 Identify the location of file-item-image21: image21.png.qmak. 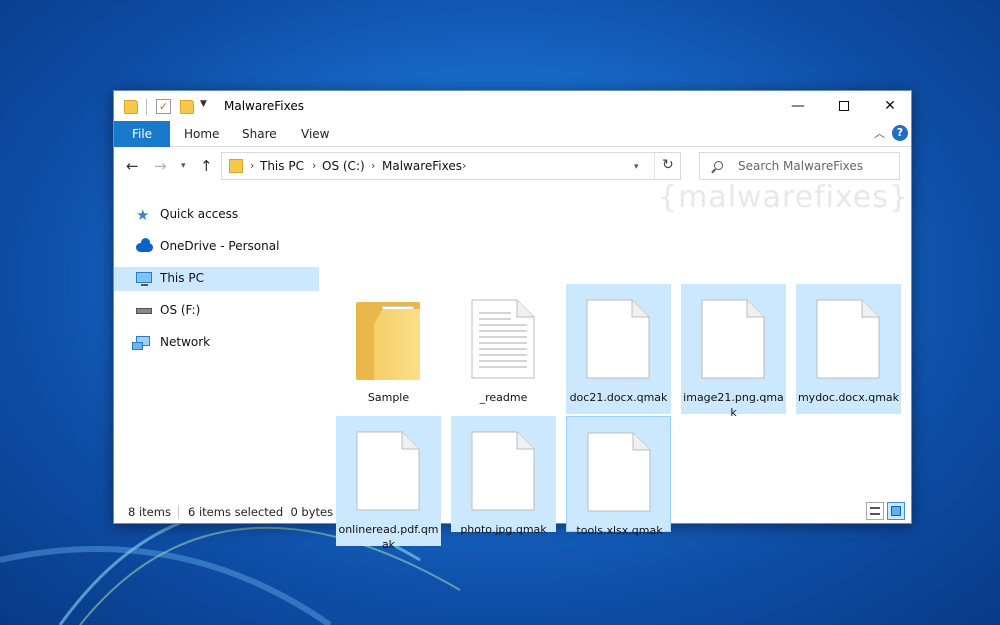
(733, 351).